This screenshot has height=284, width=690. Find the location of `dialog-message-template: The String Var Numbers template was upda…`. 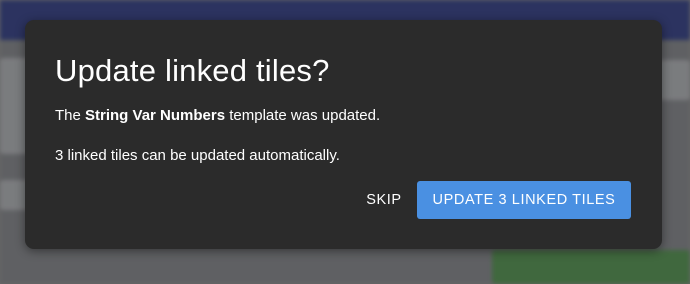

dialog-message-template: The String Var Numbers template was upda… is located at coordinates (217, 116).